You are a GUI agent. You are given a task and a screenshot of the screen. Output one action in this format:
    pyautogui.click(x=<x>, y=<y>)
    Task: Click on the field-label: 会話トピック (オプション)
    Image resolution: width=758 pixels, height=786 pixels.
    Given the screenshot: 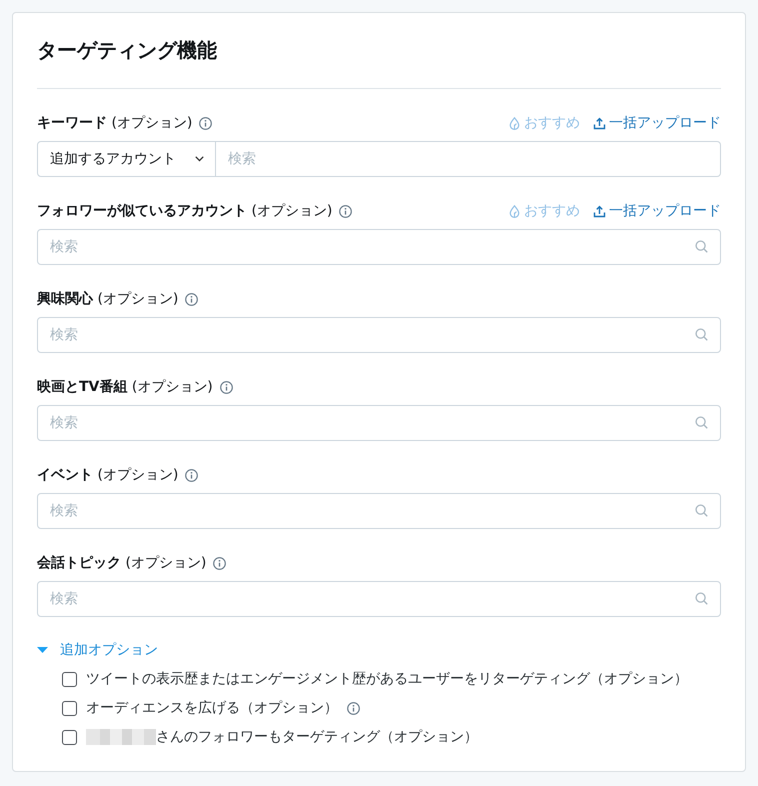 What is the action you would take?
    pyautogui.click(x=121, y=563)
    